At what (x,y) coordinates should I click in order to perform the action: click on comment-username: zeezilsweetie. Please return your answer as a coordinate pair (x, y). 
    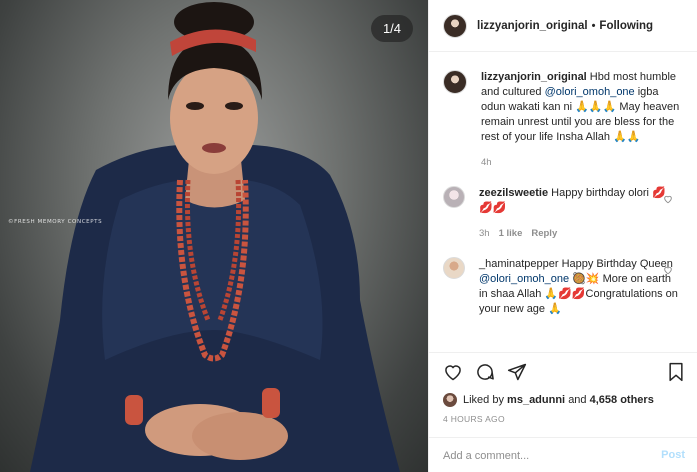
    Looking at the image, I should click on (513, 193).